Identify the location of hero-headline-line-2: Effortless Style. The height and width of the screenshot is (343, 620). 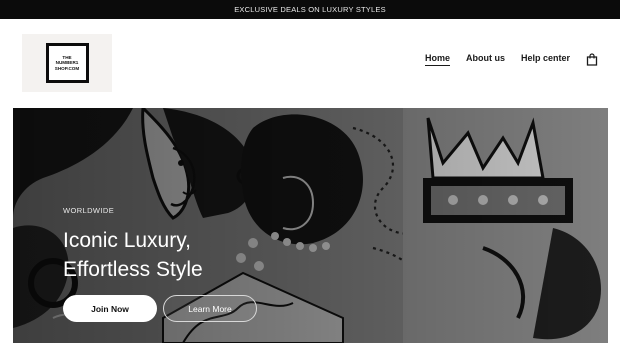
(133, 269).